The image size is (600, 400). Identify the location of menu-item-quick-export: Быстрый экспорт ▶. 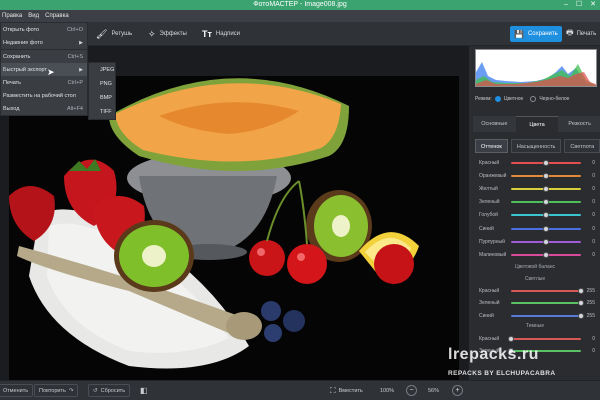
(44, 69).